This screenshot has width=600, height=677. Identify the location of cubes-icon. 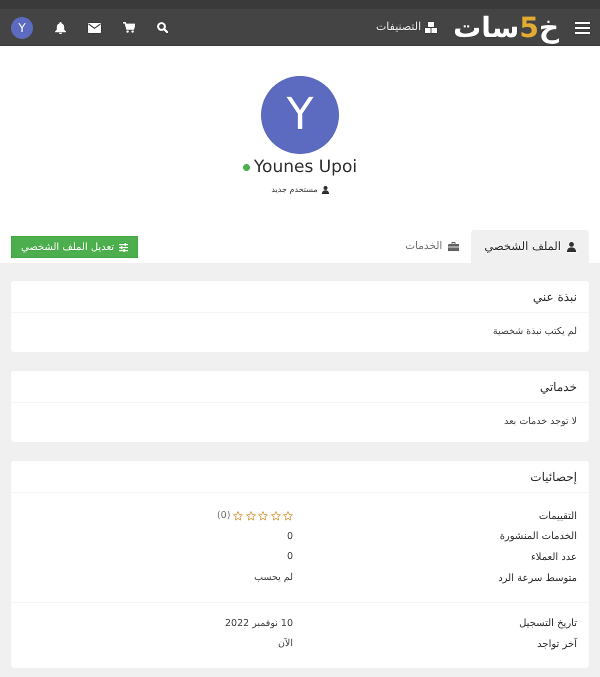
(431, 27).